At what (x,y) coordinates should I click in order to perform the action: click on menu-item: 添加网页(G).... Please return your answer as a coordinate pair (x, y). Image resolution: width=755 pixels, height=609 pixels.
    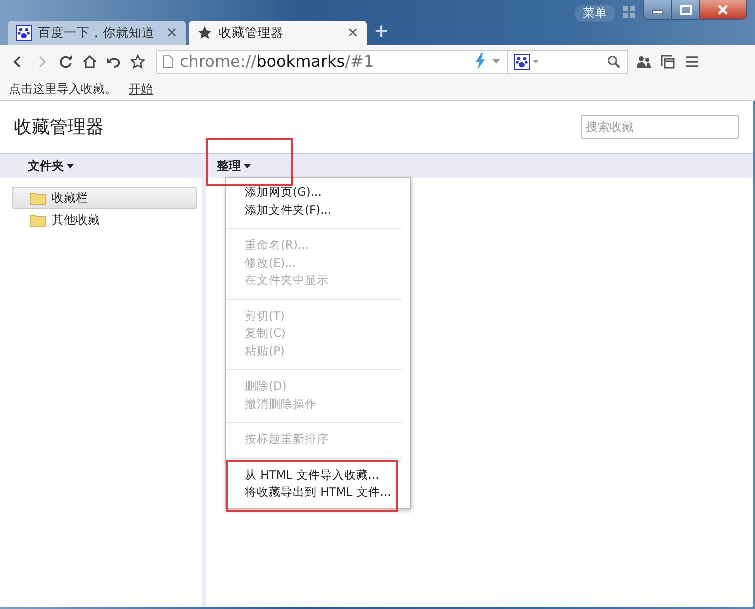
    Looking at the image, I should click on (314, 193).